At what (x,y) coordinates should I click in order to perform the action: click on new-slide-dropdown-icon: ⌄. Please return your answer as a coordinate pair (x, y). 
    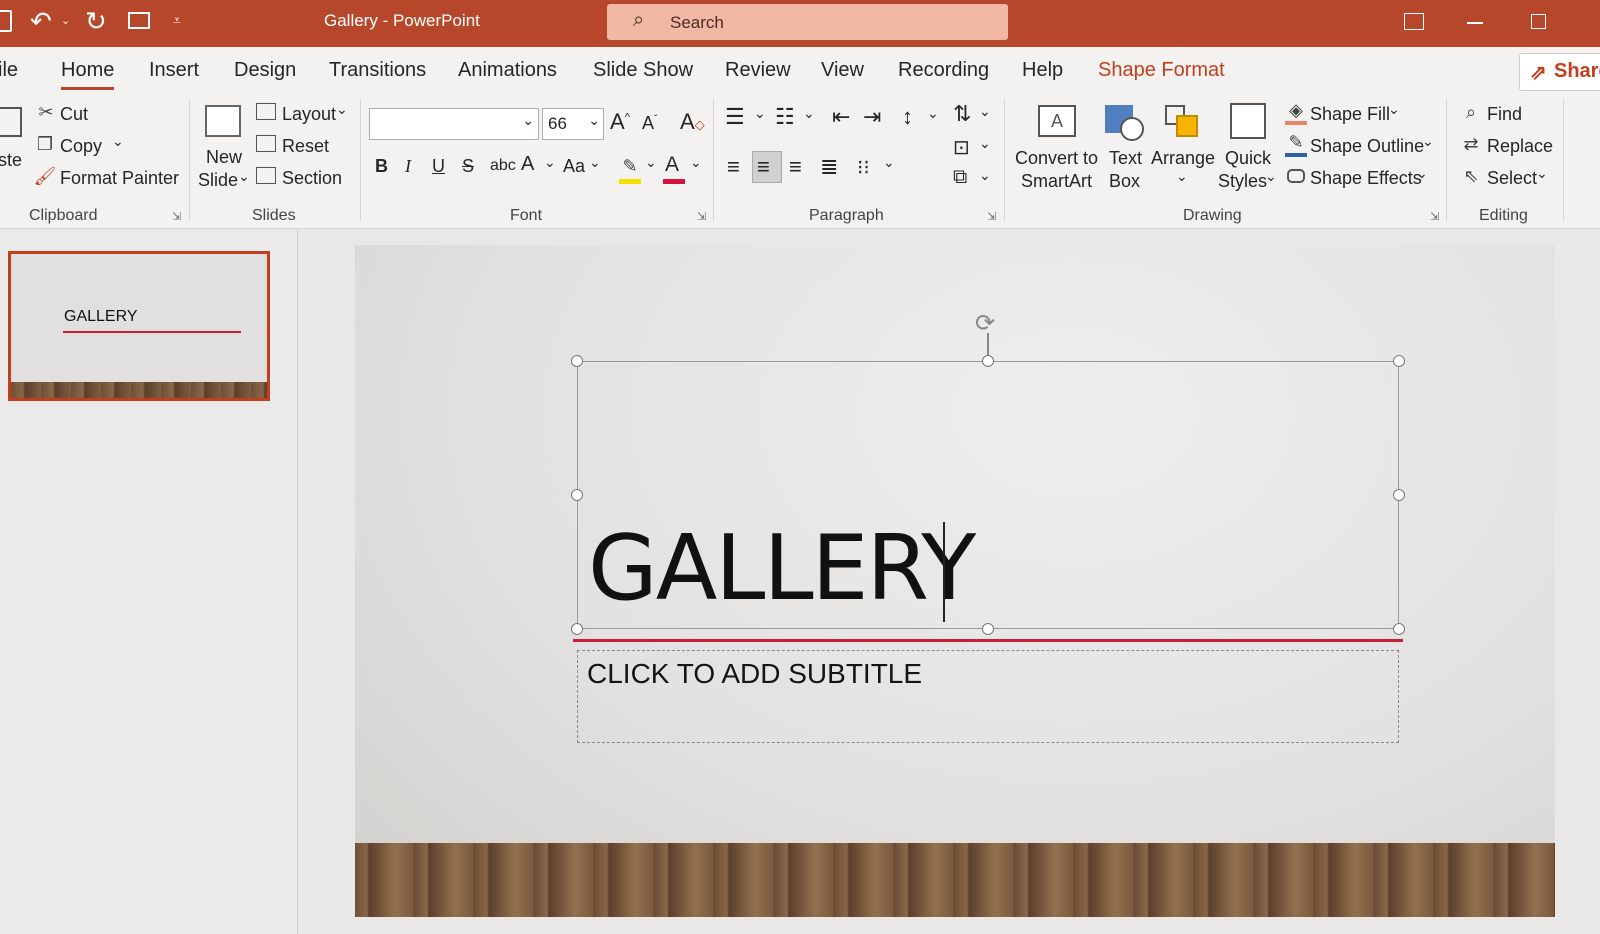
    Looking at the image, I should click on (244, 176).